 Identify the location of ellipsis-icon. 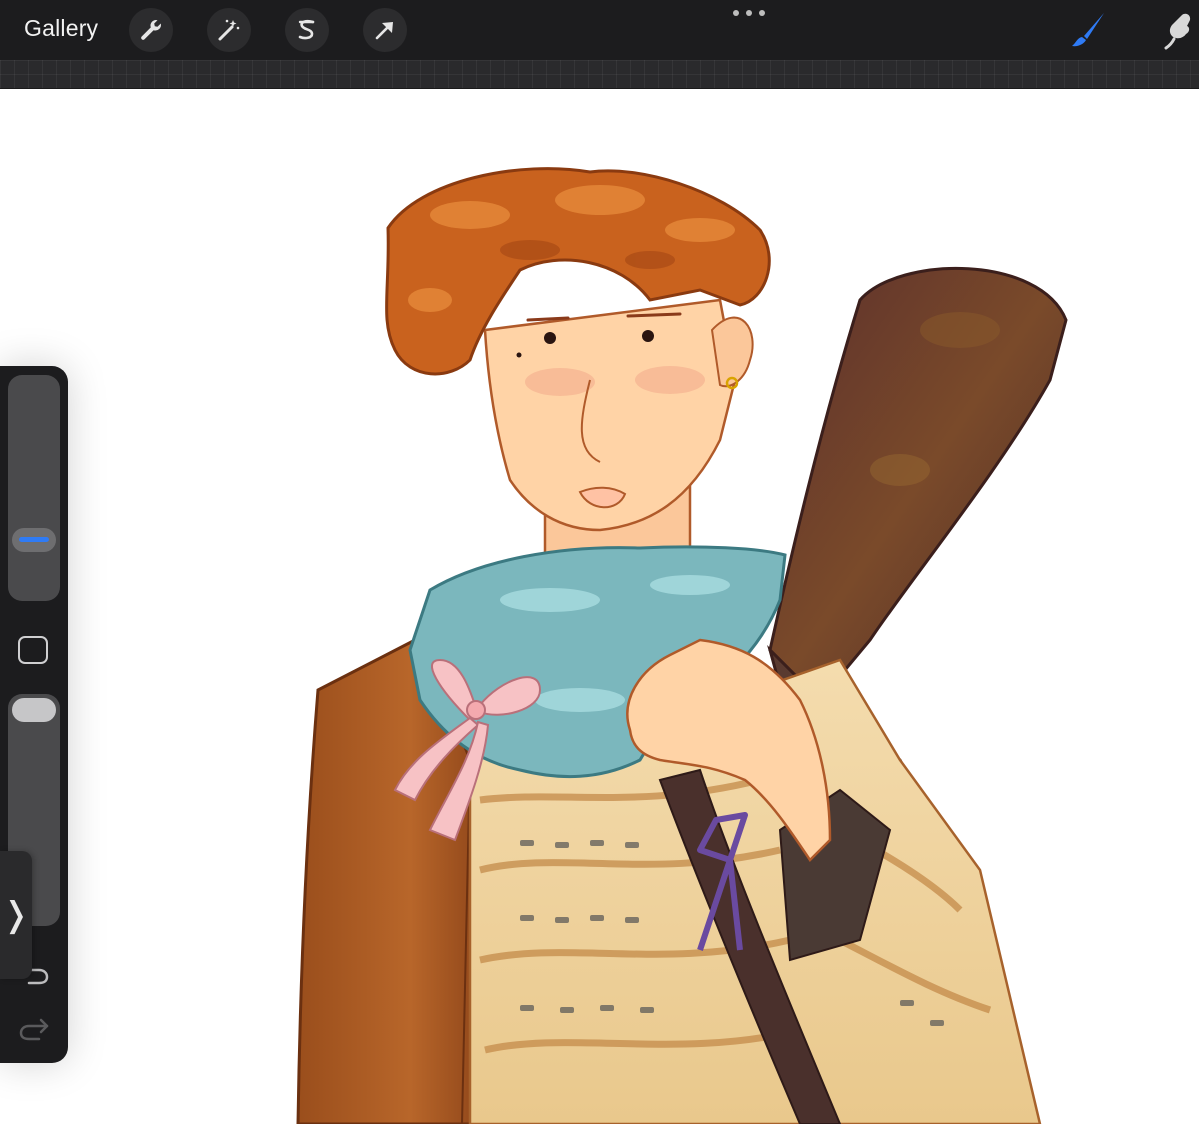
(736, 13).